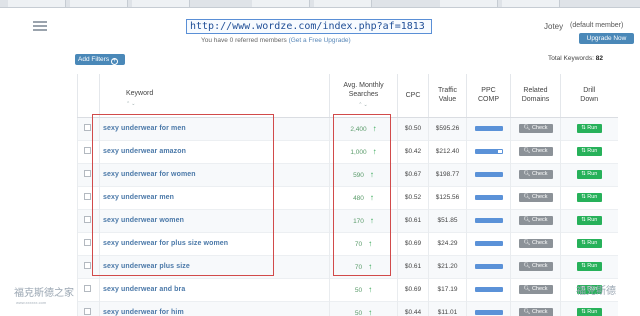  I want to click on drill-header-line2: Down, so click(589, 100).